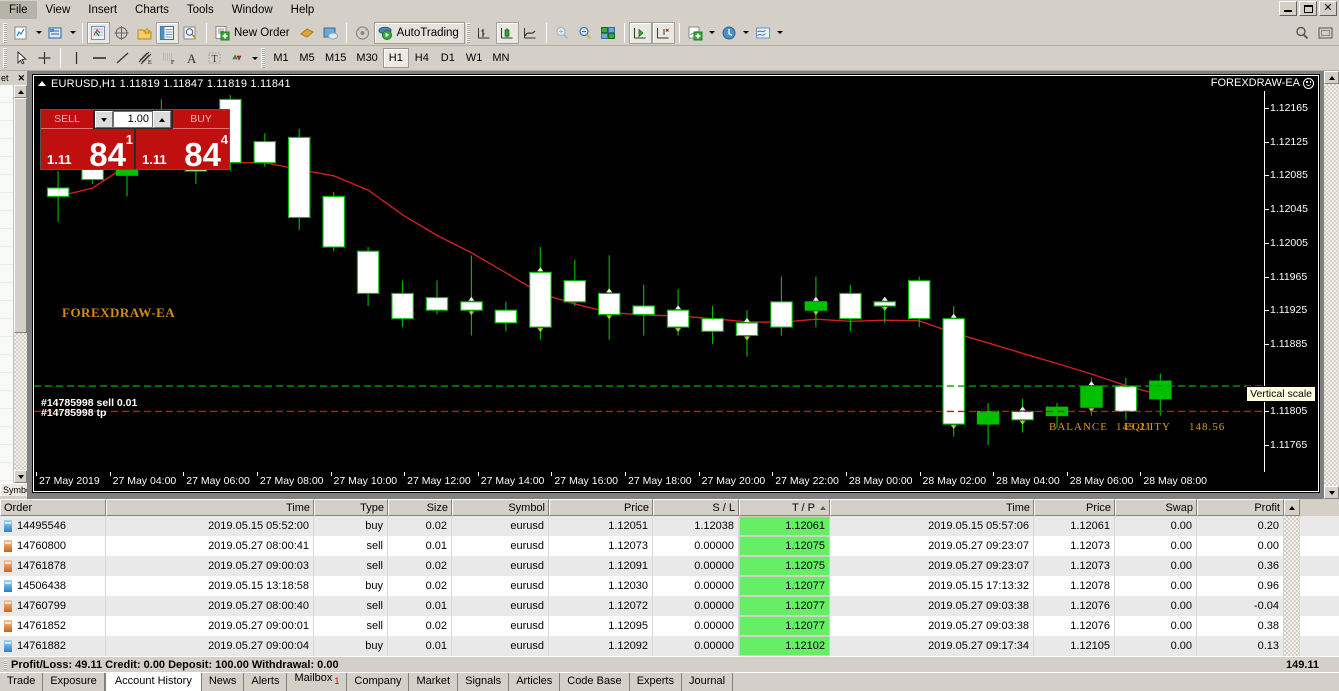  What do you see at coordinates (663, 32) in the screenshot?
I see `chart-shift-icon` at bounding box center [663, 32].